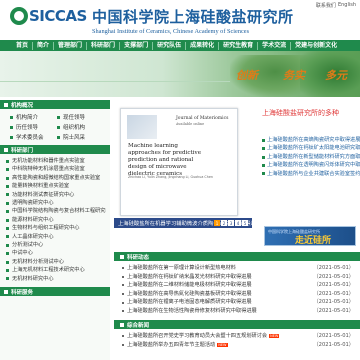 This screenshot has width=360, height=360. What do you see at coordinates (202, 118) in the screenshot?
I see `journal-name: Journal of Materiomics` at bounding box center [202, 118].